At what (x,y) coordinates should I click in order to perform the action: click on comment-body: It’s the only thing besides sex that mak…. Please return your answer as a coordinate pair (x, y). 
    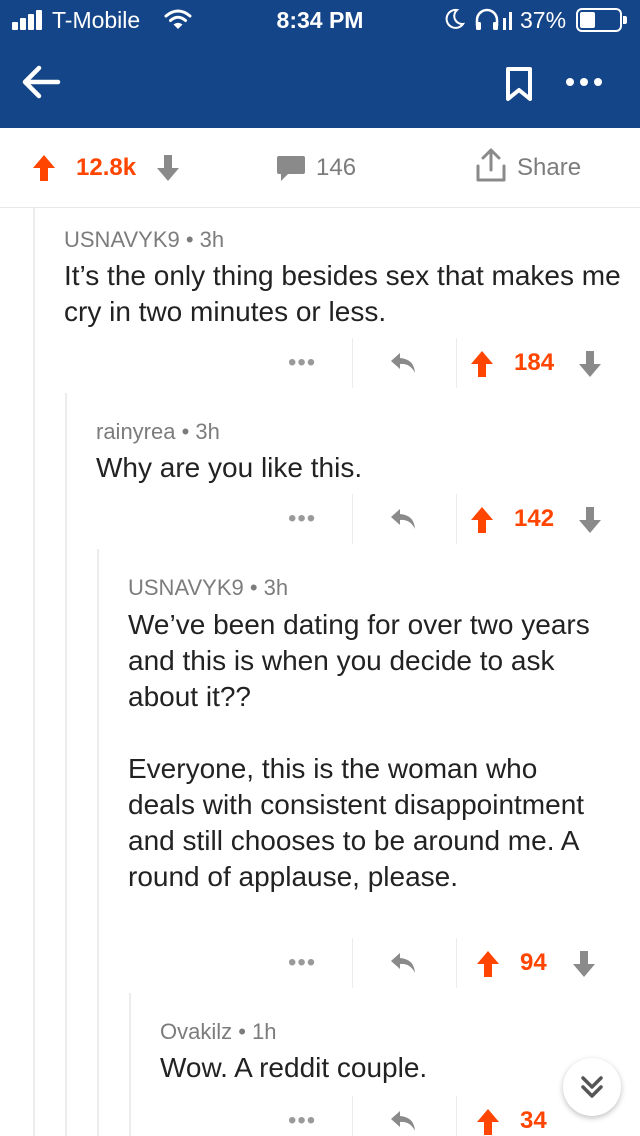
    Looking at the image, I should click on (344, 294).